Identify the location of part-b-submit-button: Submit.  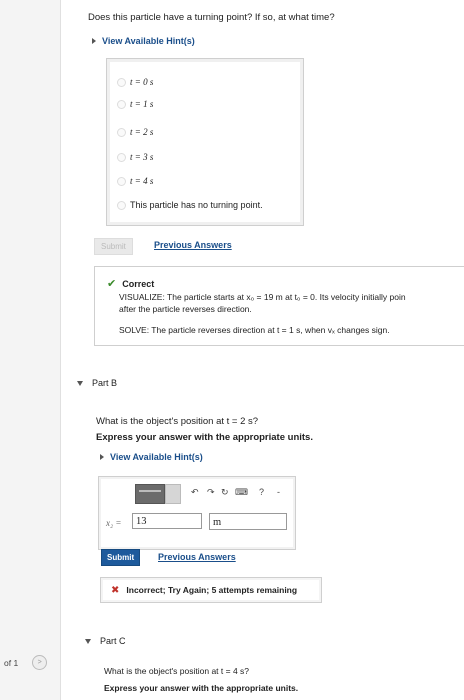
(121, 557).